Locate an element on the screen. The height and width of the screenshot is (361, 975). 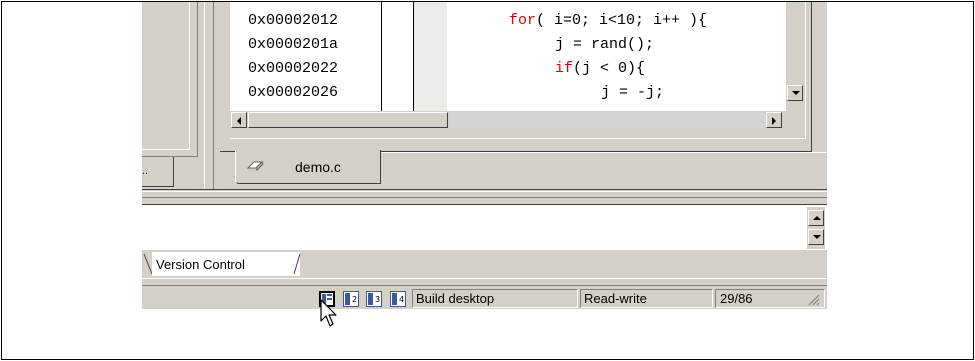
status-position-panel: 29/86 is located at coordinates (770, 298).